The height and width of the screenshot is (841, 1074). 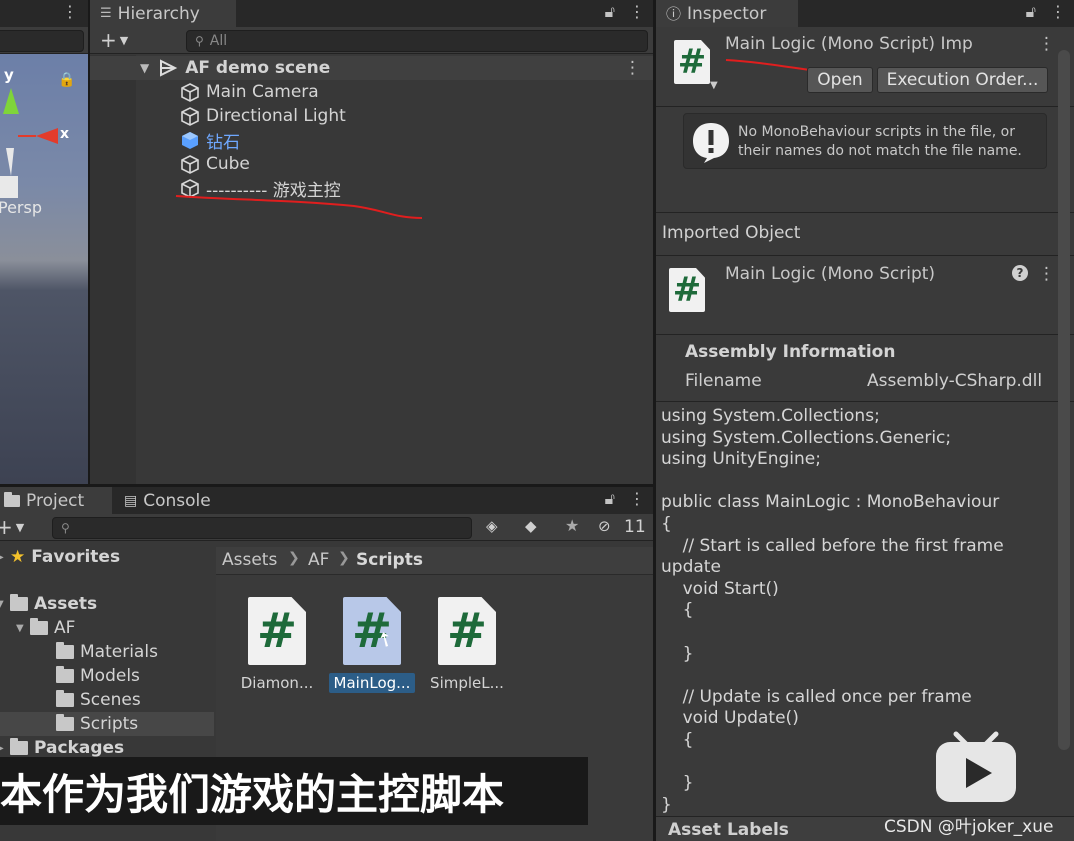 What do you see at coordinates (635, 527) in the screenshot?
I see `hidden-packages-count: 11` at bounding box center [635, 527].